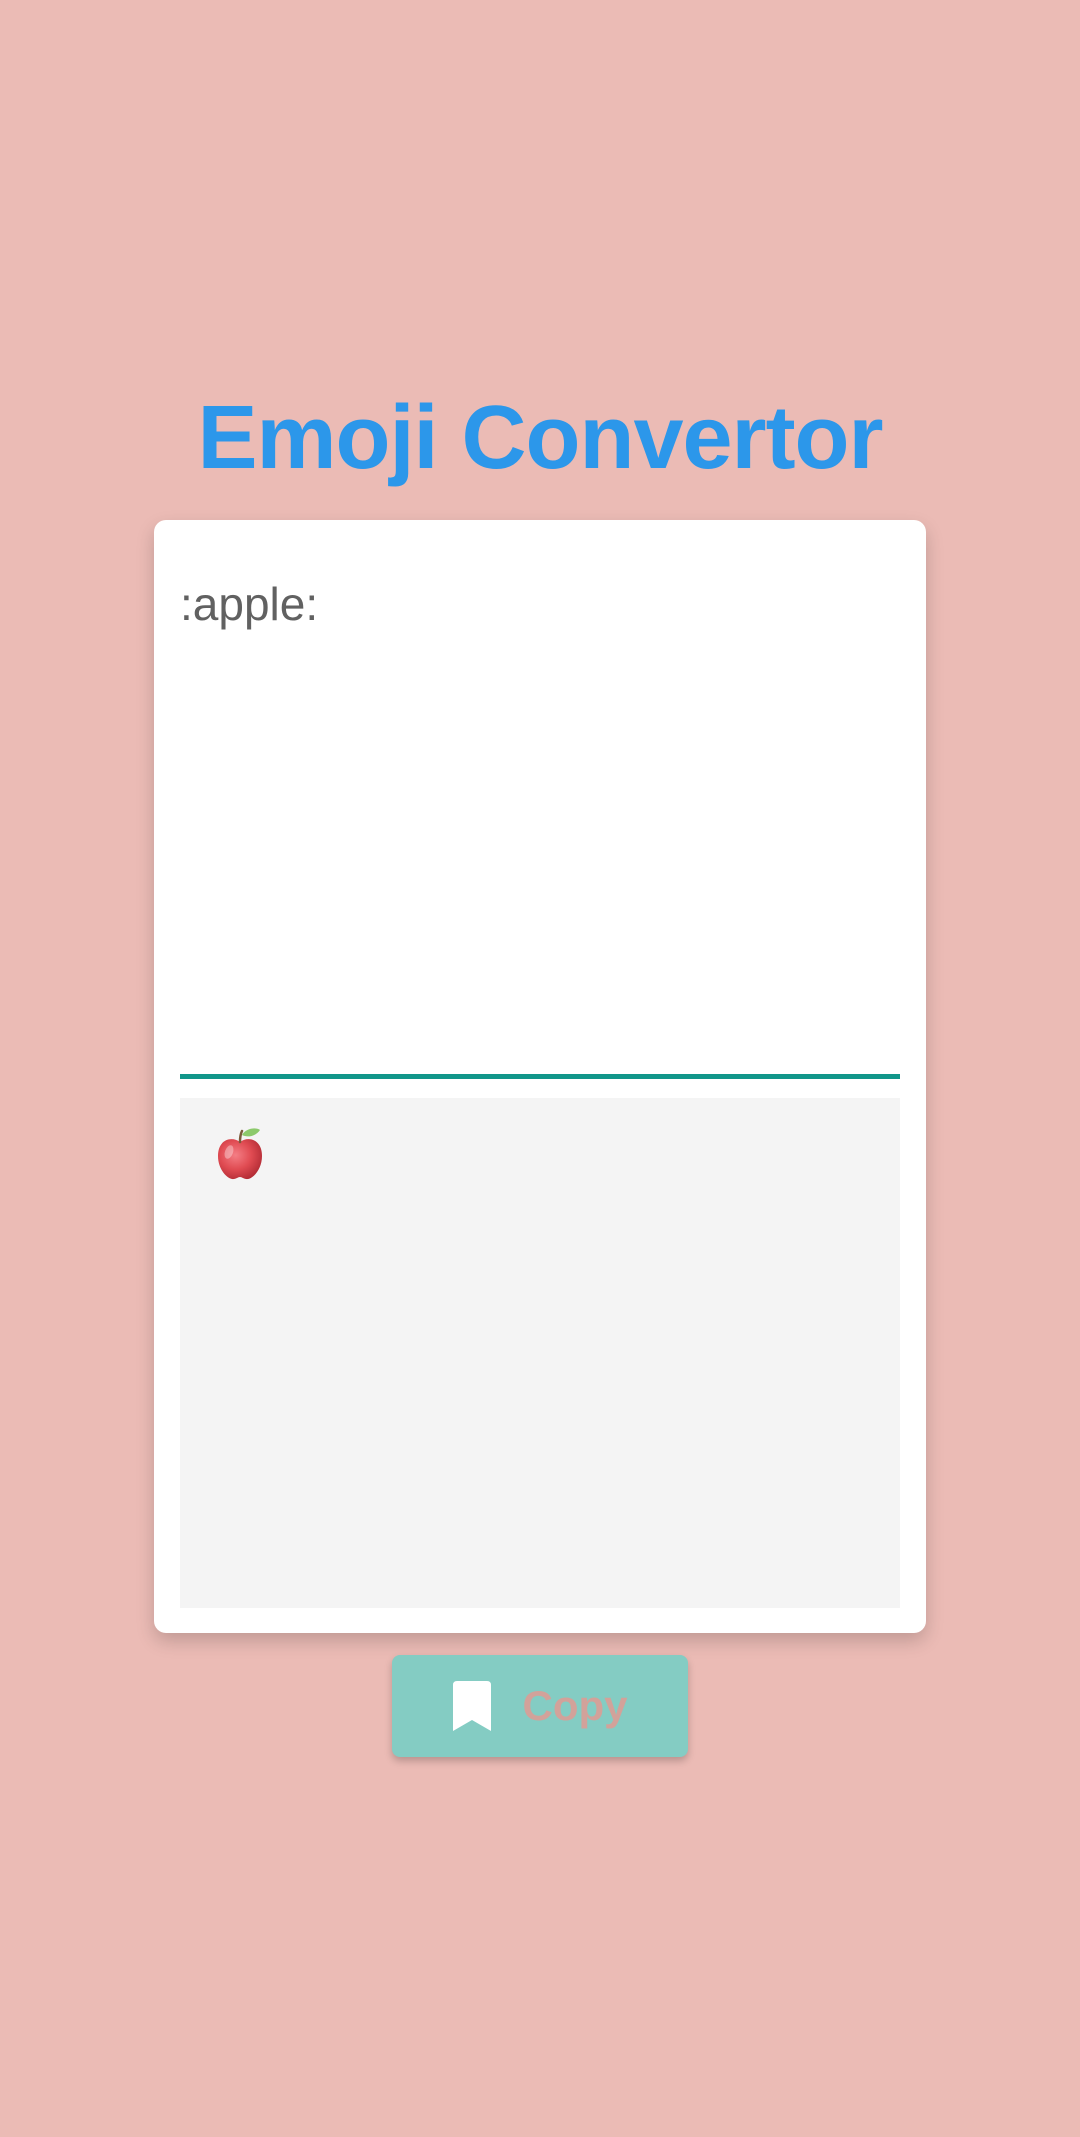 The height and width of the screenshot is (2137, 1080). What do you see at coordinates (575, 1705) in the screenshot?
I see `copy-button-label: Copy` at bounding box center [575, 1705].